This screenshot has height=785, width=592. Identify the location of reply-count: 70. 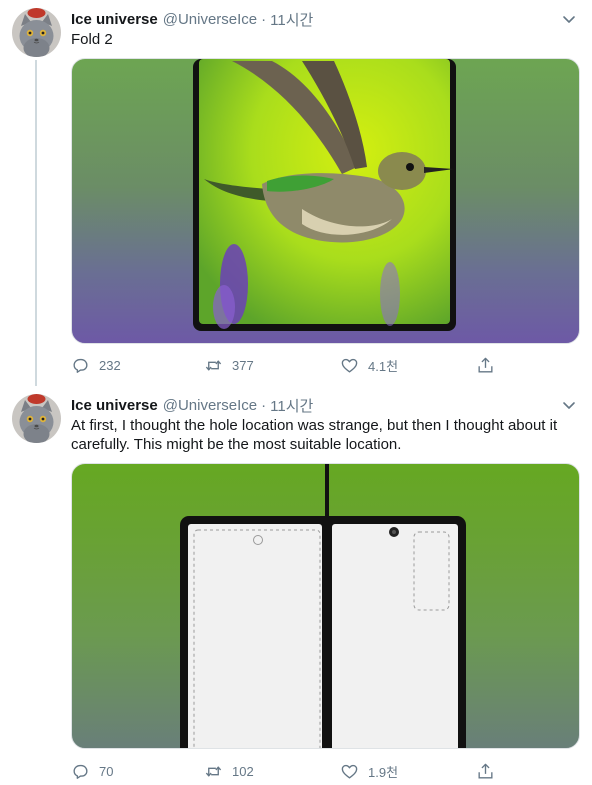
(106, 771).